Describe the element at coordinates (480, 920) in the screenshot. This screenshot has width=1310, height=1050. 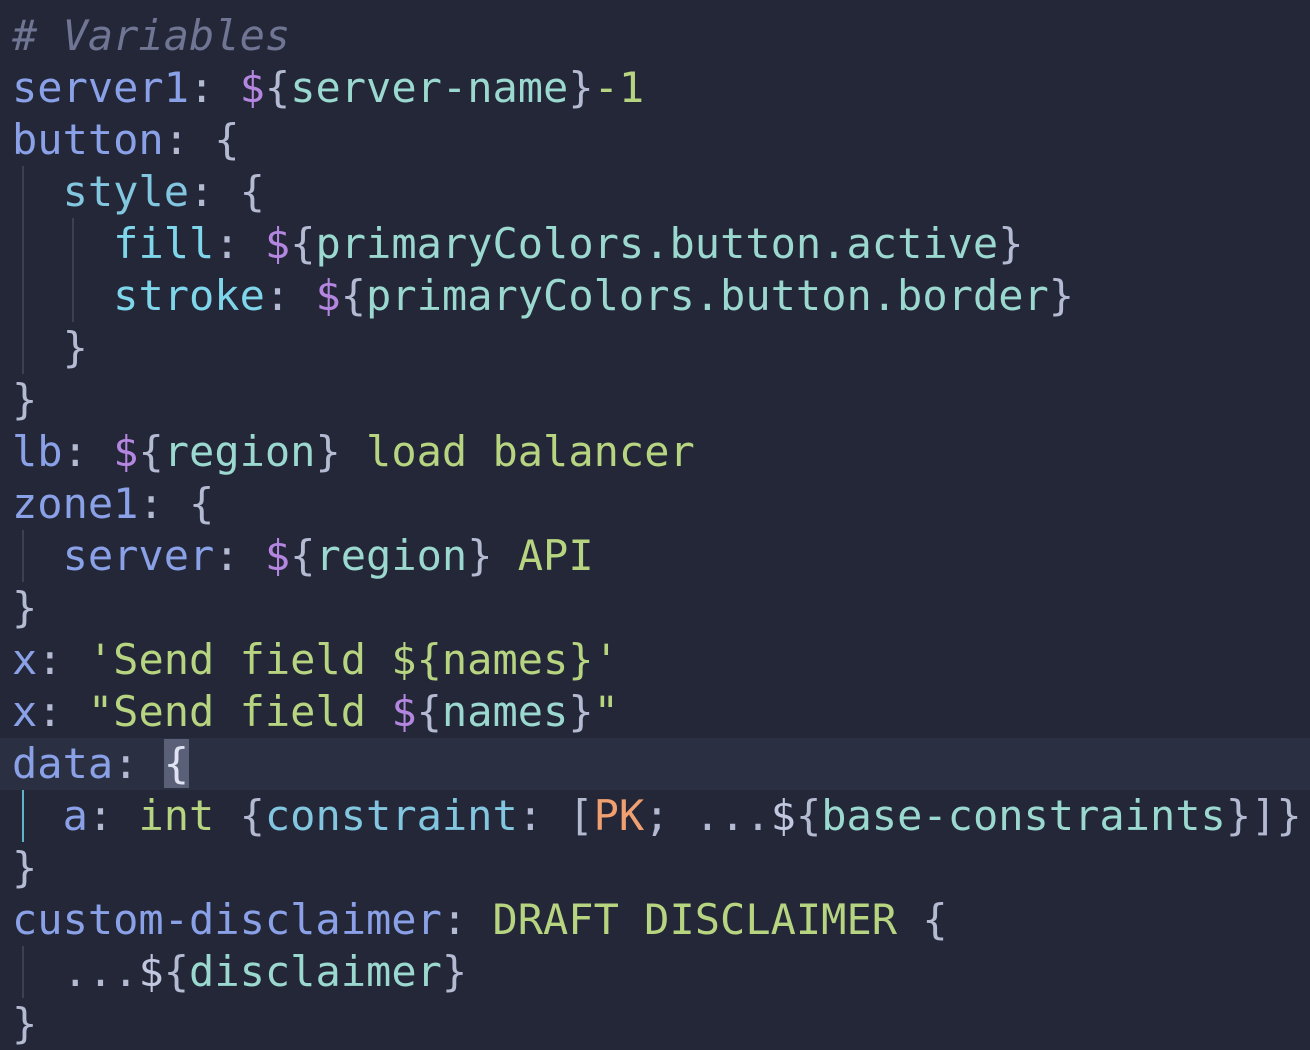
I see `code-text: custom-disclaimer: DRAFT DISCLAIMER {` at that location.